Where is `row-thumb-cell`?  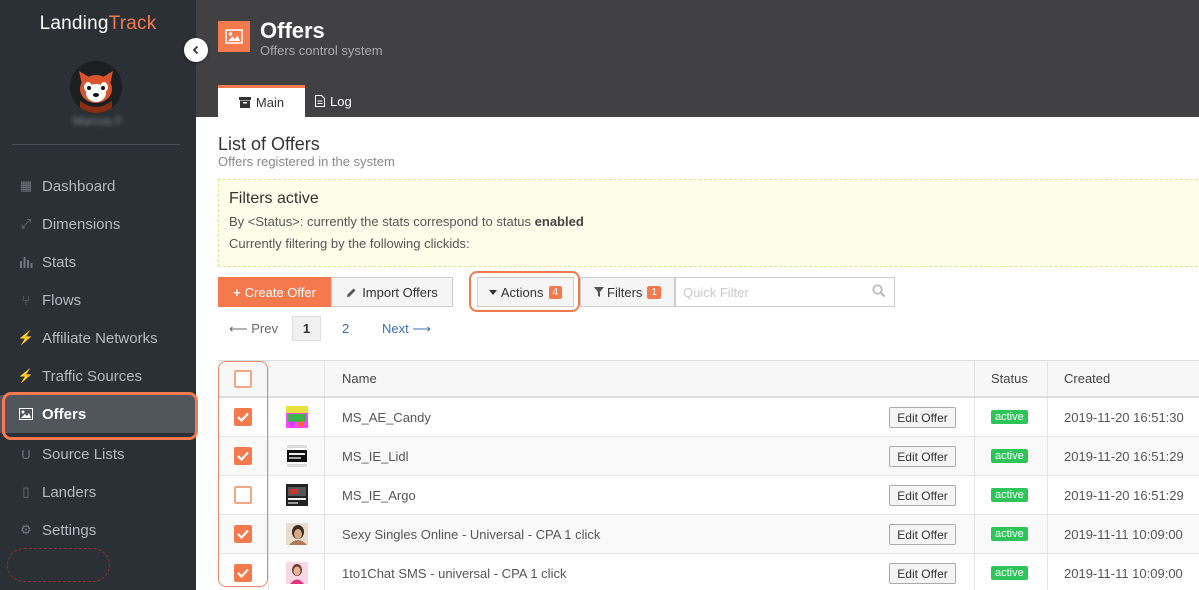
row-thumb-cell is located at coordinates (297, 417).